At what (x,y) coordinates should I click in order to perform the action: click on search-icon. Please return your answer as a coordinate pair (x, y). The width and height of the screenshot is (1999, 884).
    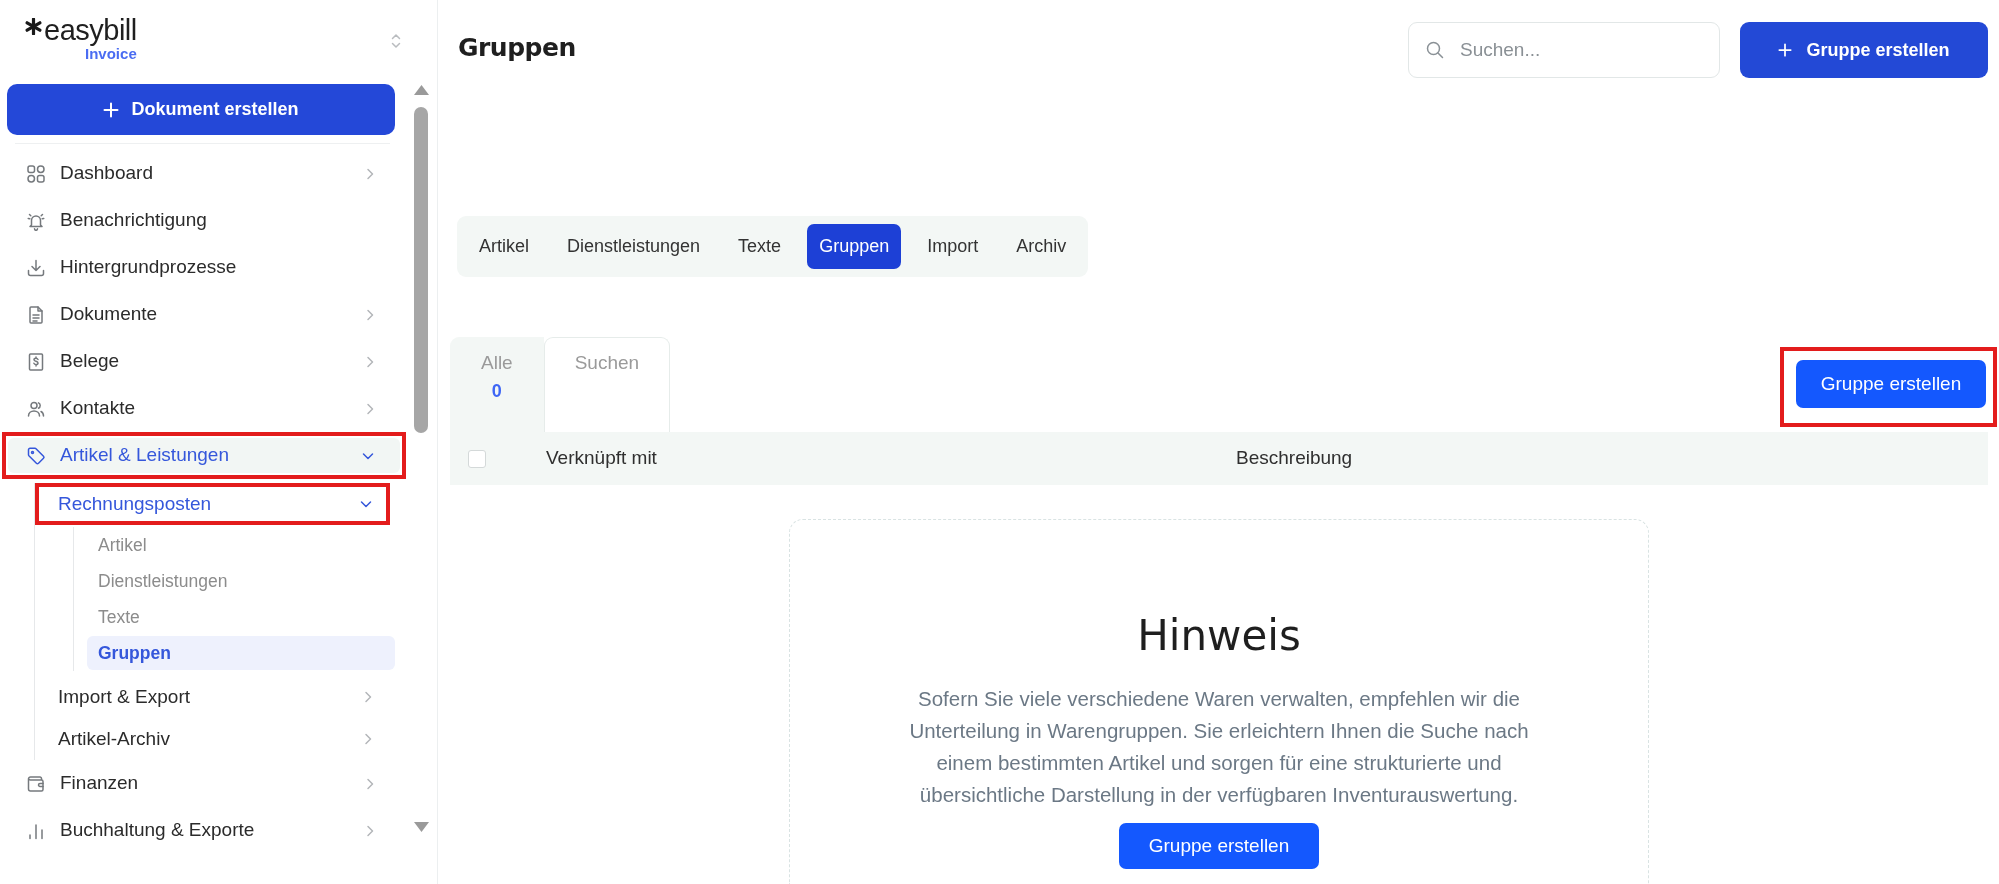
    Looking at the image, I should click on (1435, 50).